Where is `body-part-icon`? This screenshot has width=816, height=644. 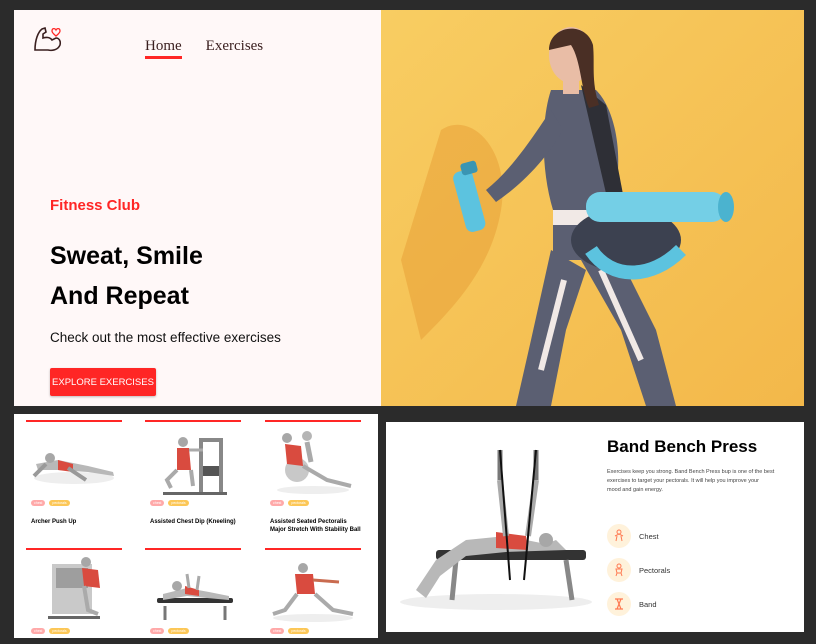 body-part-icon is located at coordinates (619, 536).